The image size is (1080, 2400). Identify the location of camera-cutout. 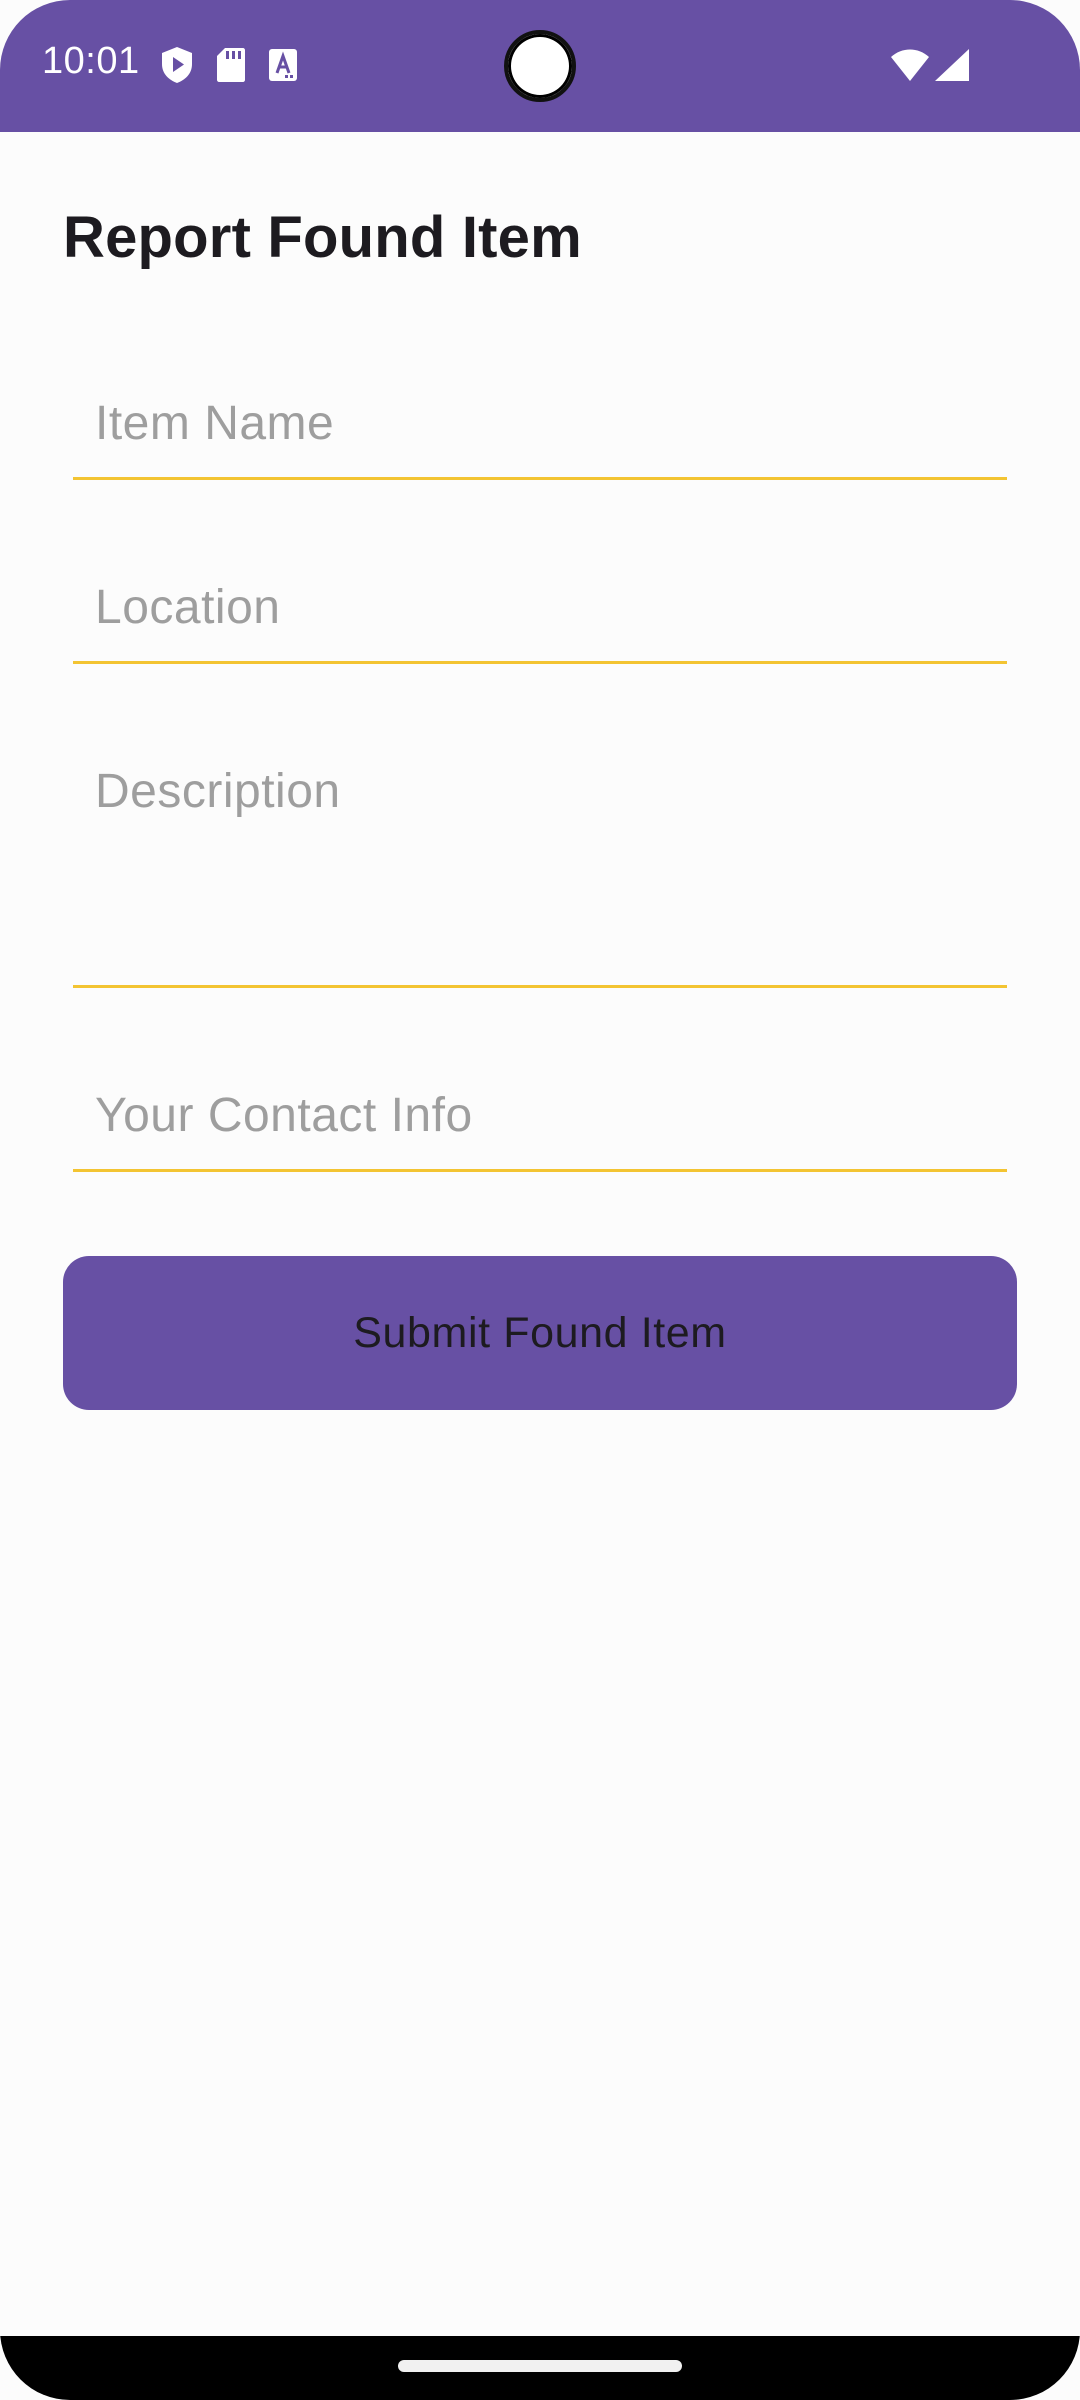
(540, 66).